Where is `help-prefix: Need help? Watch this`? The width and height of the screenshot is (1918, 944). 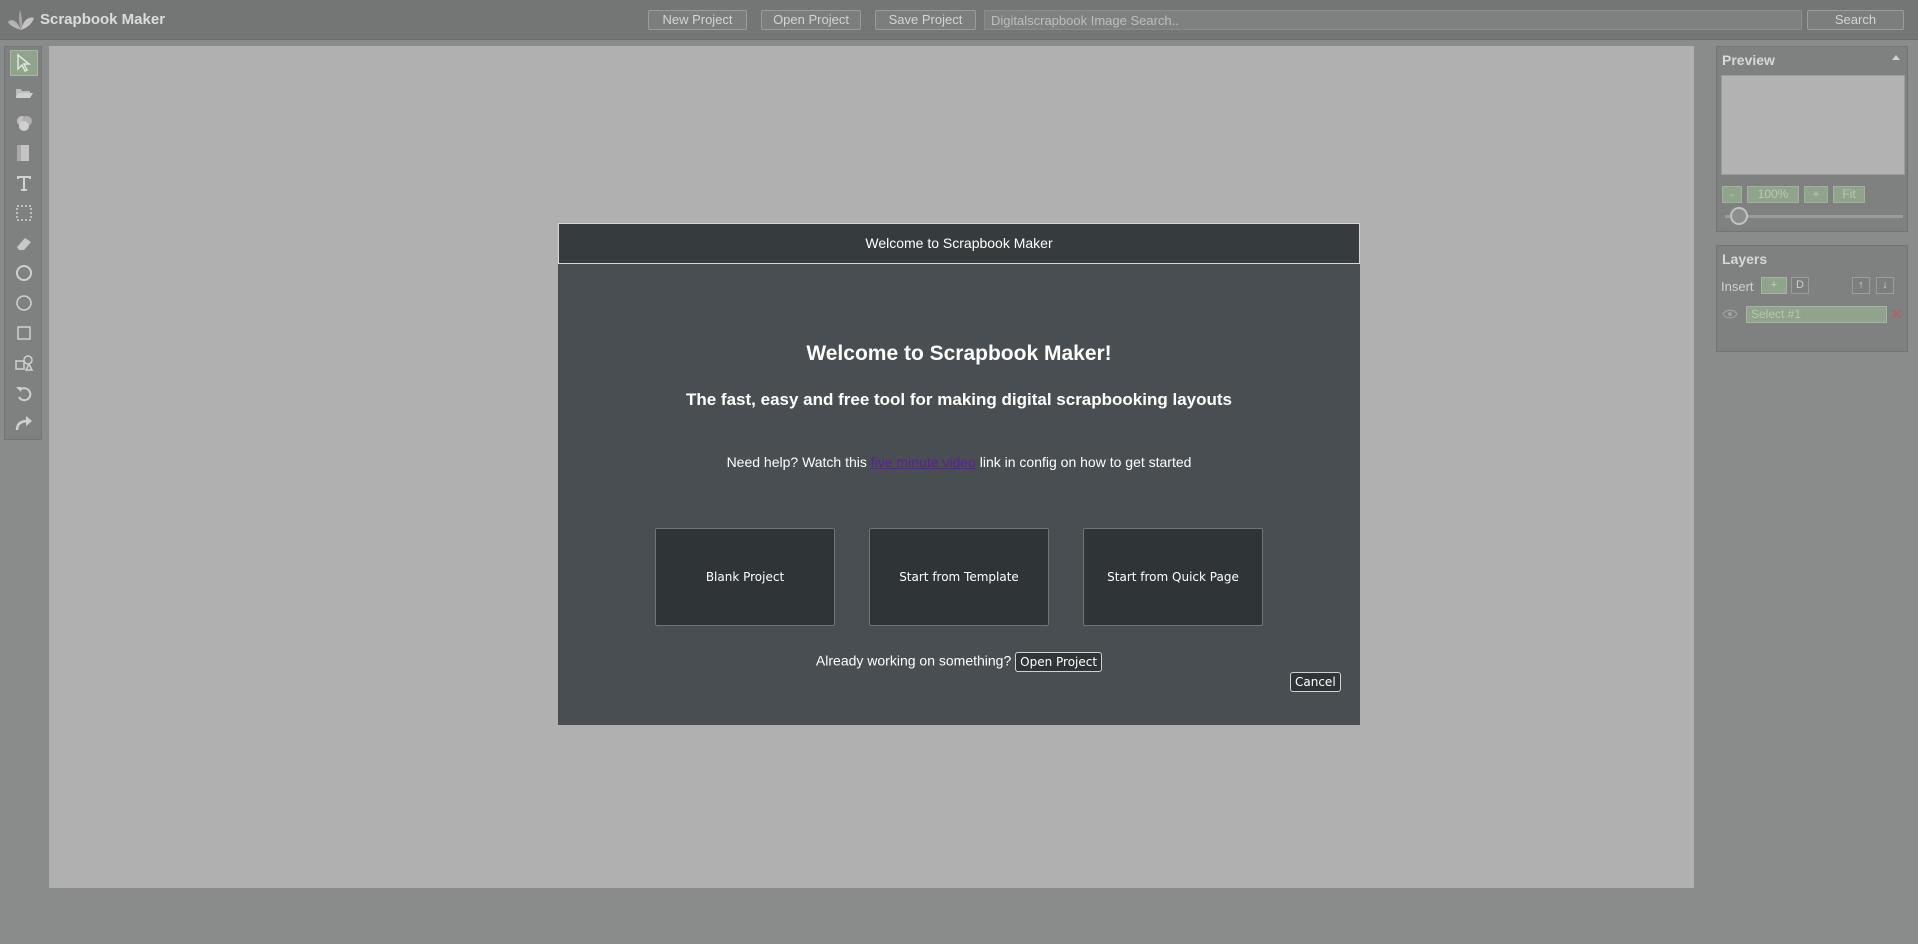
help-prefix: Need help? Watch this is located at coordinates (798, 462).